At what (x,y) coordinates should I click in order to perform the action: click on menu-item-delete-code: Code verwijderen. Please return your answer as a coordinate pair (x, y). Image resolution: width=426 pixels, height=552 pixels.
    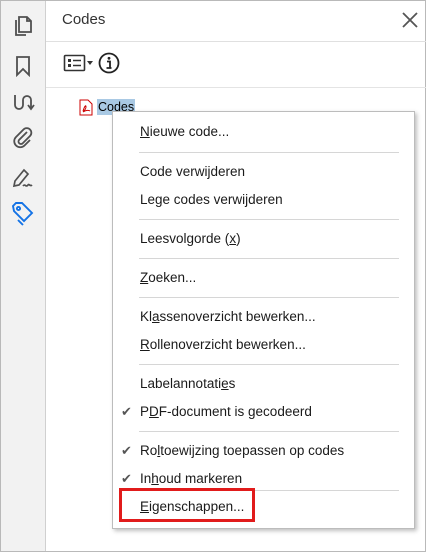
    Looking at the image, I should click on (192, 171).